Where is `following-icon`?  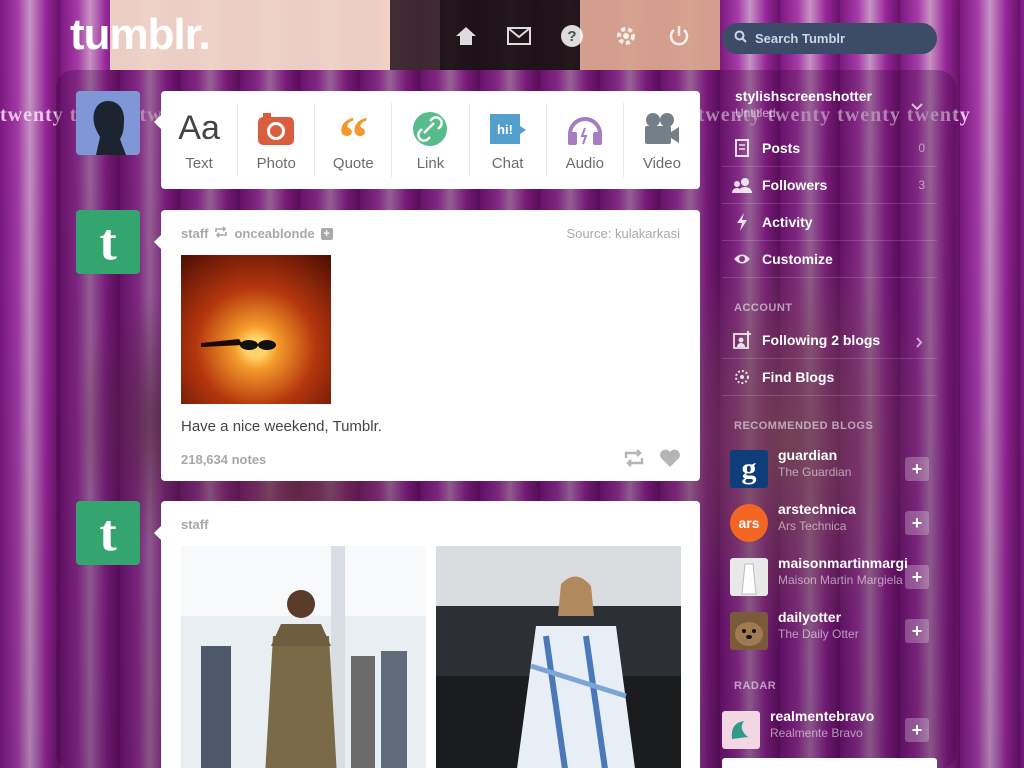 following-icon is located at coordinates (742, 340).